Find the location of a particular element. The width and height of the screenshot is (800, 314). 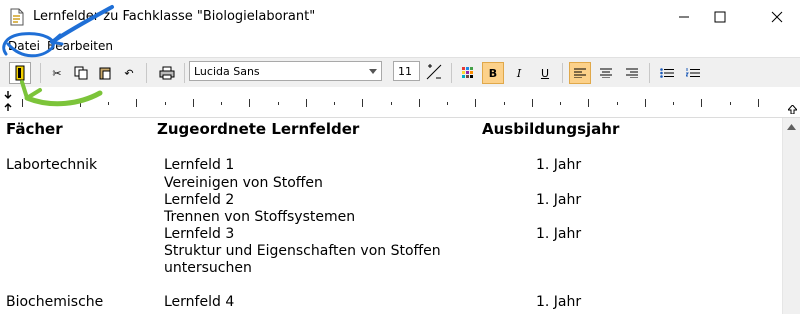

blue-arrow-head is located at coordinates (57, 39).